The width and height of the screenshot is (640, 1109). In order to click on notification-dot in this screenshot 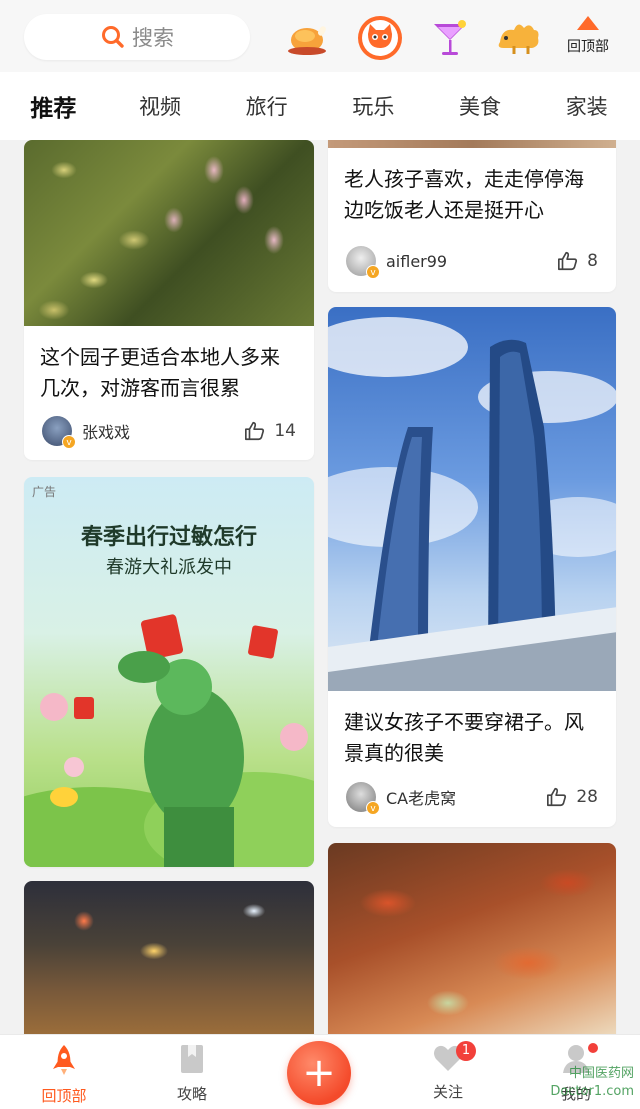, I will do `click(593, 1048)`.